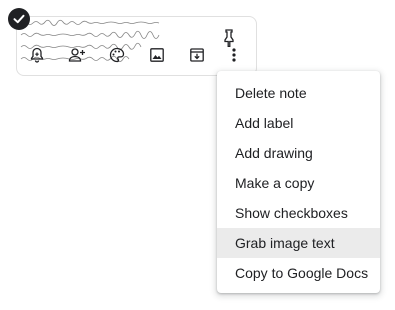 The image size is (395, 310). What do you see at coordinates (37, 55) in the screenshot?
I see `remind-me-icon` at bounding box center [37, 55].